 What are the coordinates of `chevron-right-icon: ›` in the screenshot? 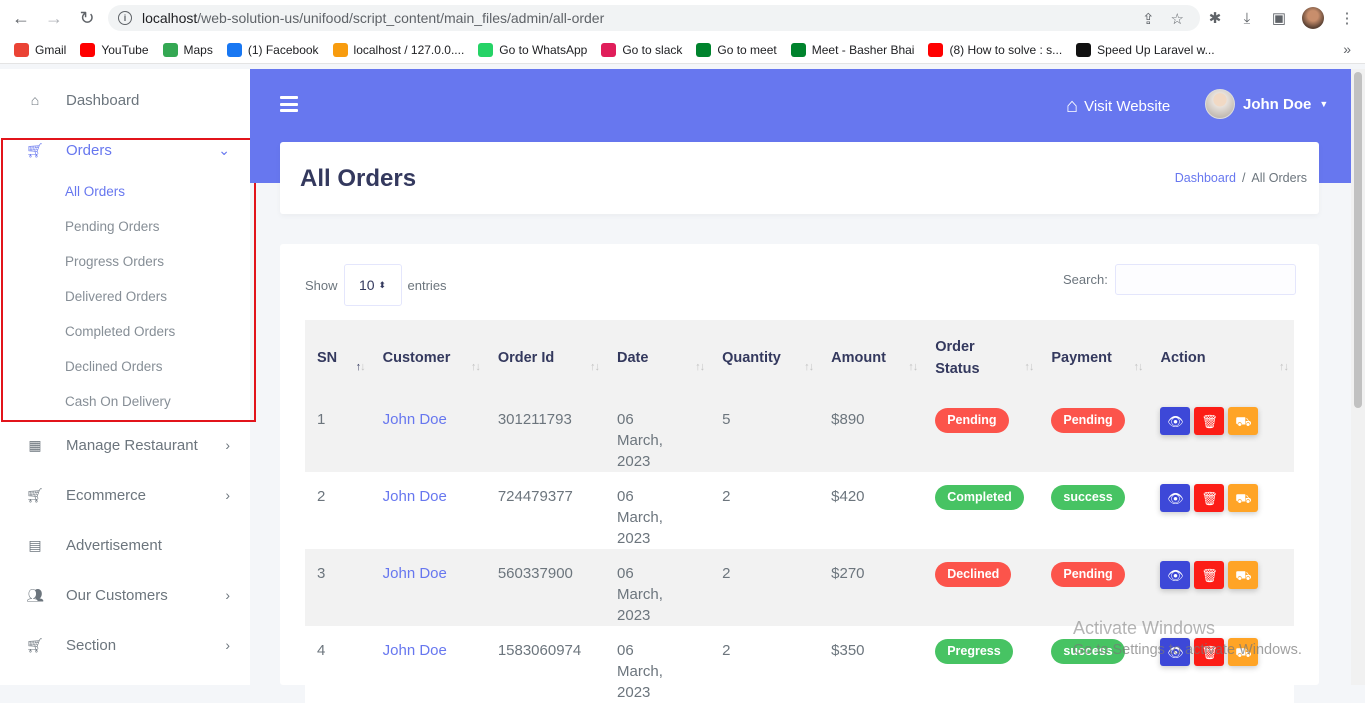 It's located at (227, 645).